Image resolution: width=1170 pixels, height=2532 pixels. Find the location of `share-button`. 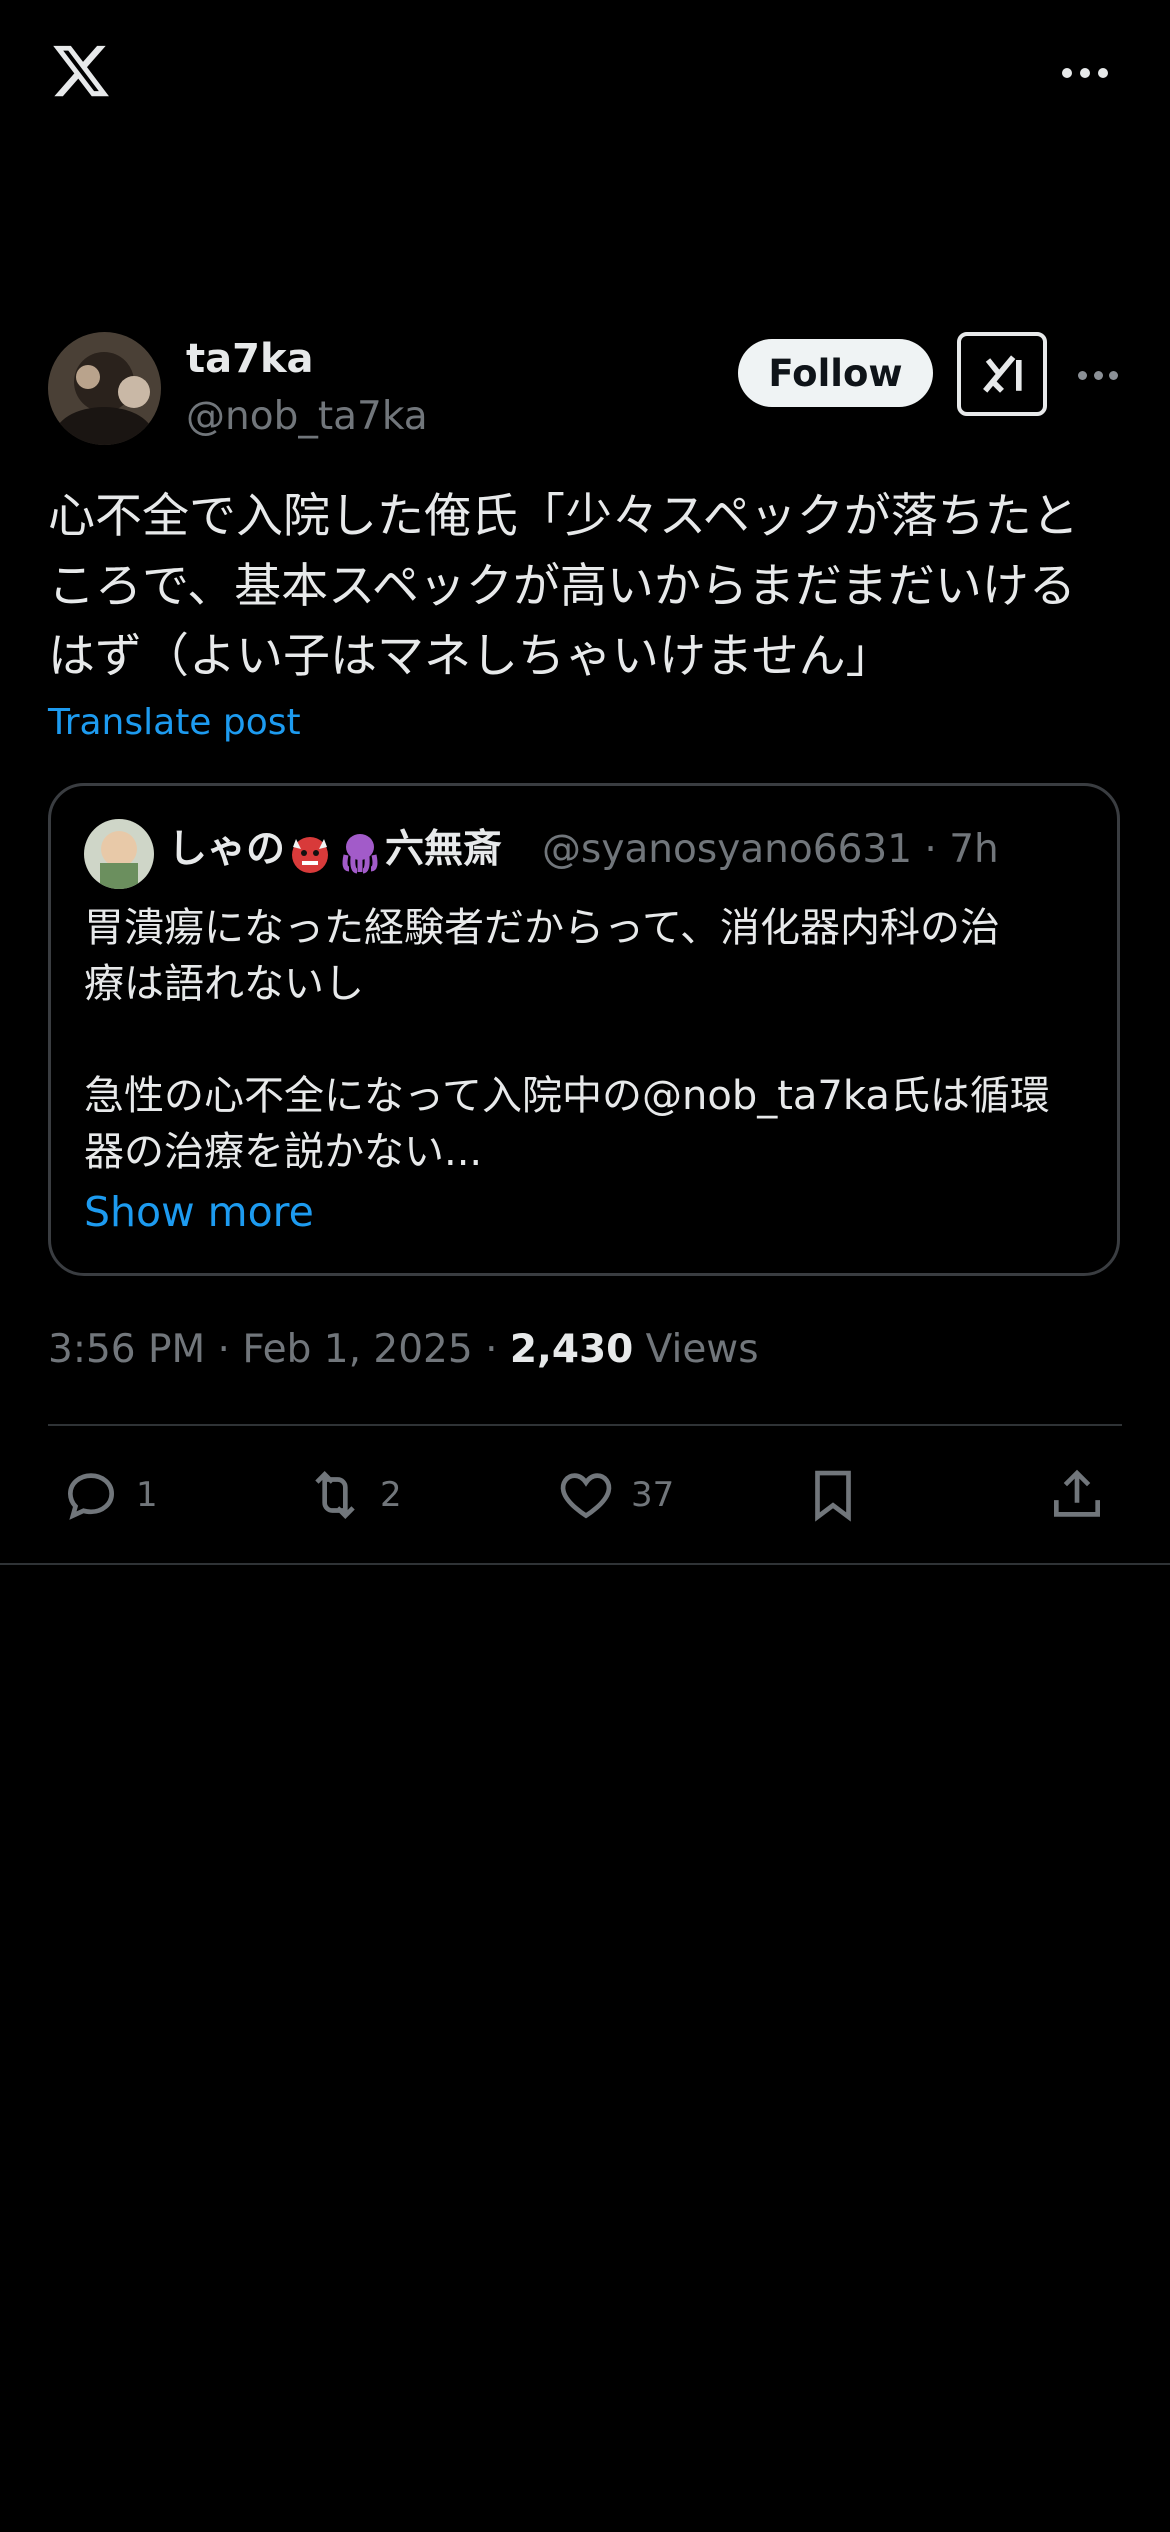

share-button is located at coordinates (1077, 1495).